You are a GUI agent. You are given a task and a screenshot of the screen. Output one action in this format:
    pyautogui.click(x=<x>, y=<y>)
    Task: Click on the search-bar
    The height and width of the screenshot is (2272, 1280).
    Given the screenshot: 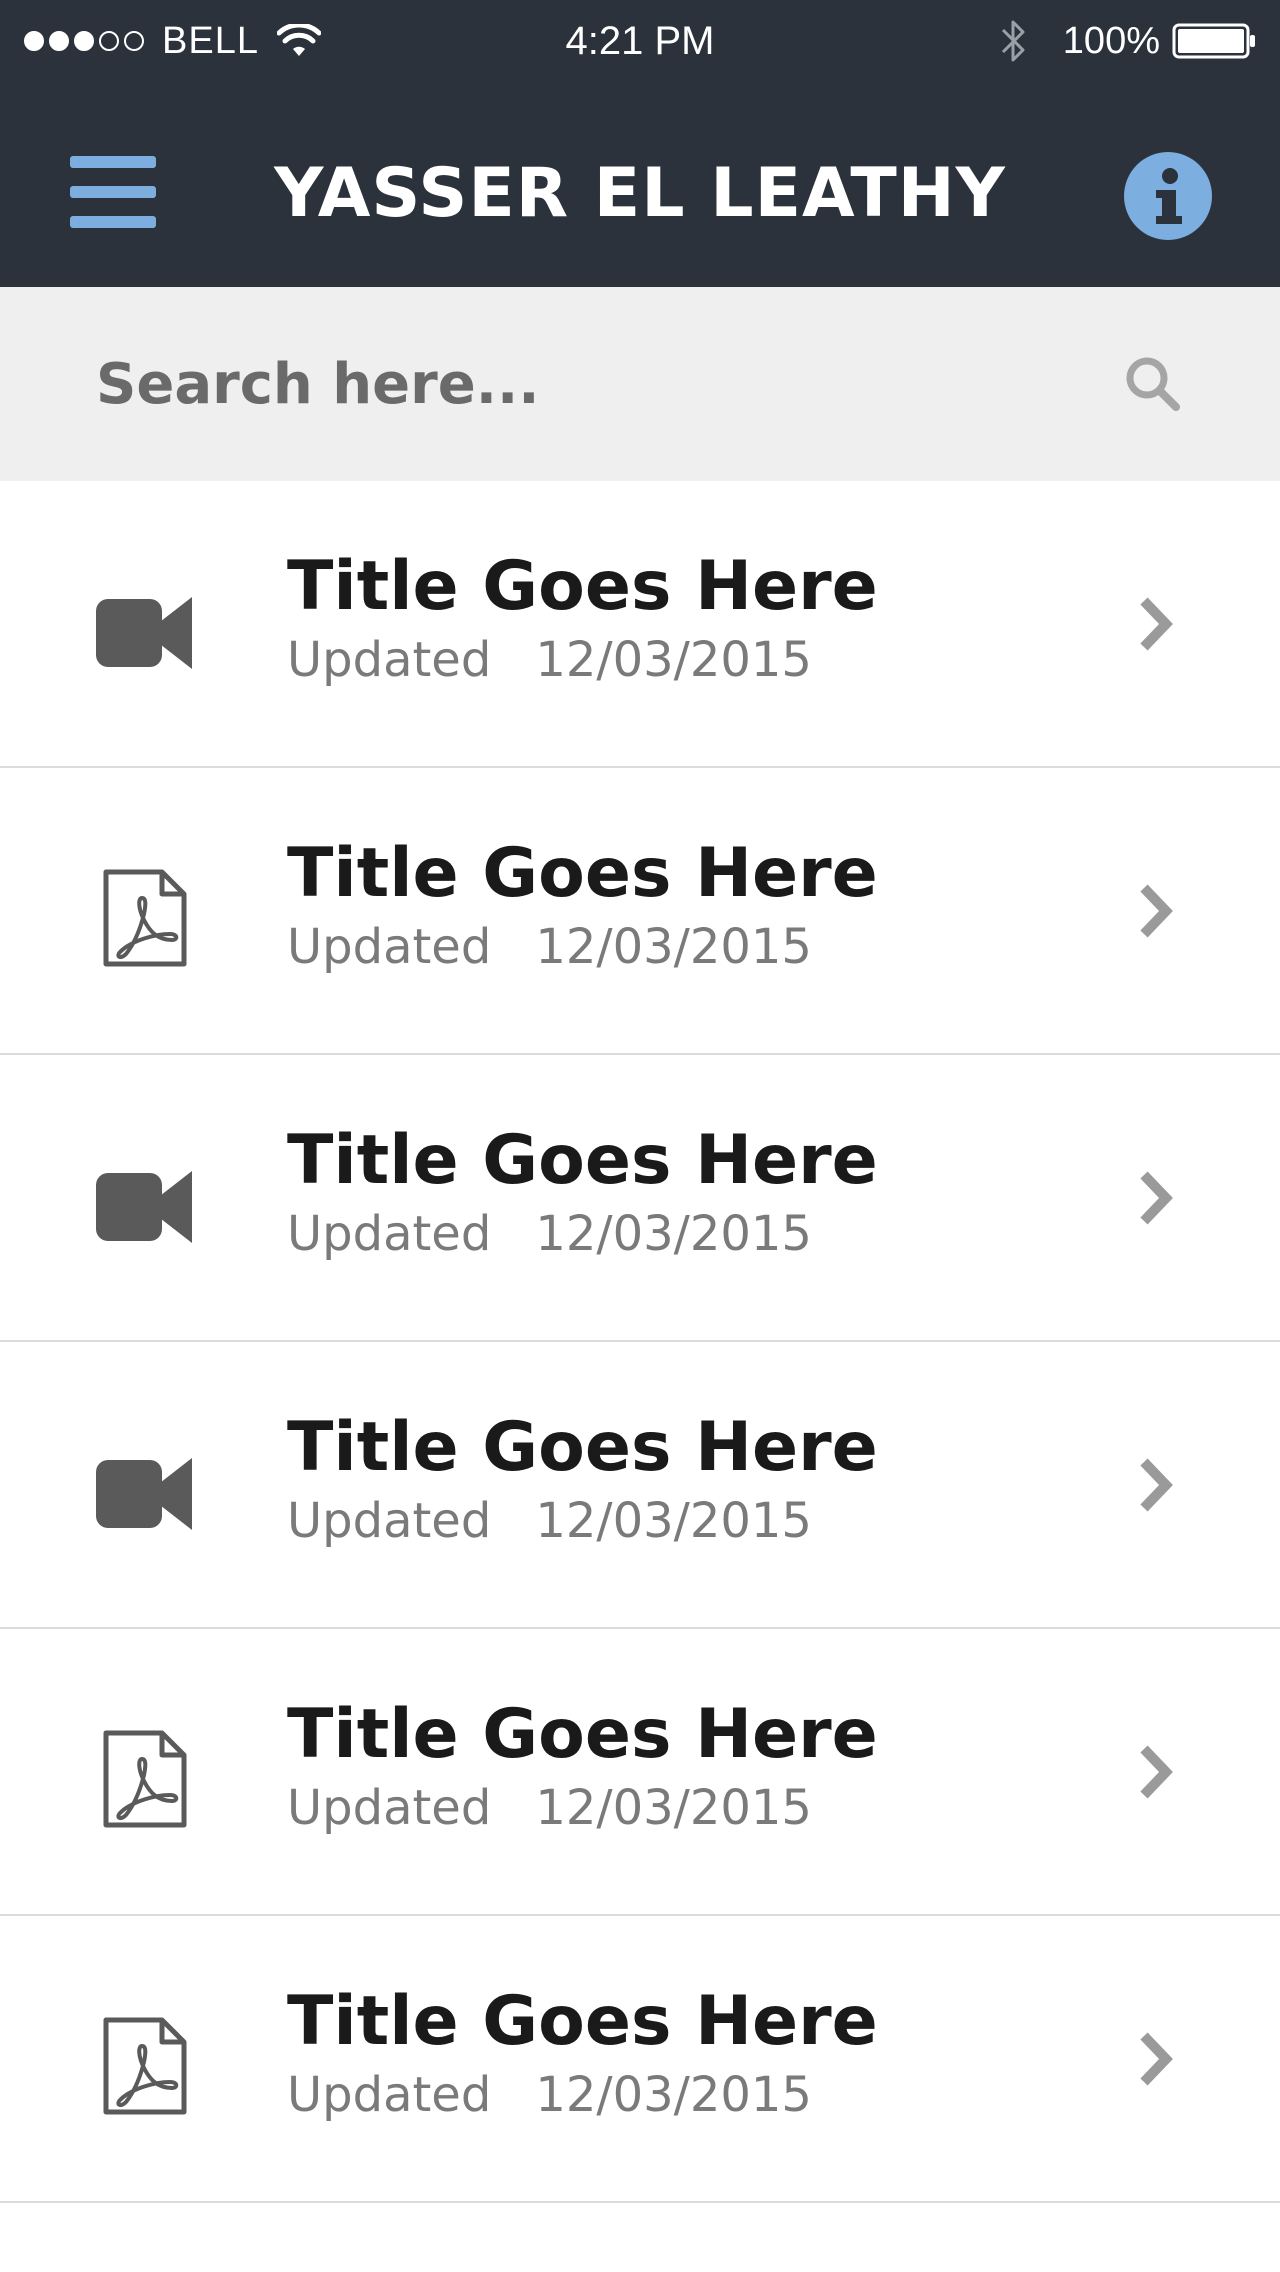 What is the action you would take?
    pyautogui.click(x=640, y=384)
    